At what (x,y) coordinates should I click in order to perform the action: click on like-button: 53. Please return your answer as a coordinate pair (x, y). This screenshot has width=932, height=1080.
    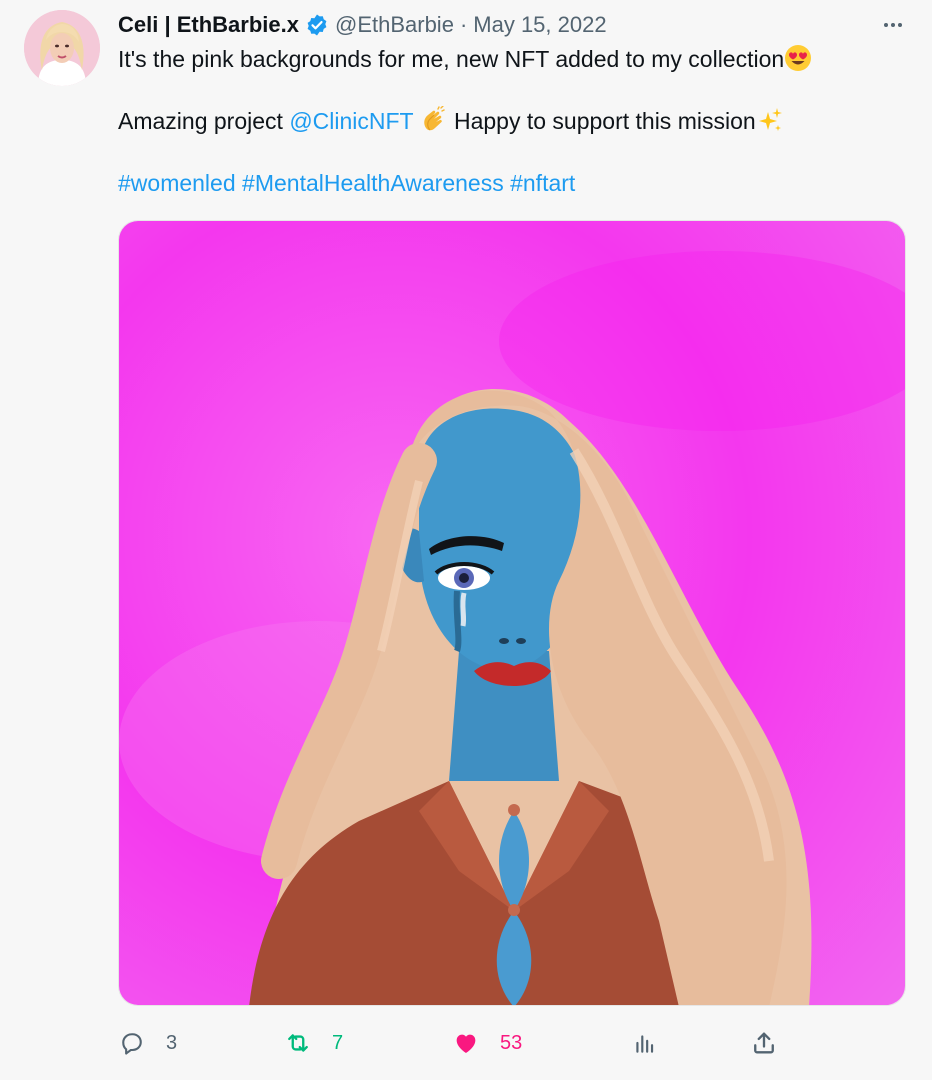
    Looking at the image, I should click on (487, 1043).